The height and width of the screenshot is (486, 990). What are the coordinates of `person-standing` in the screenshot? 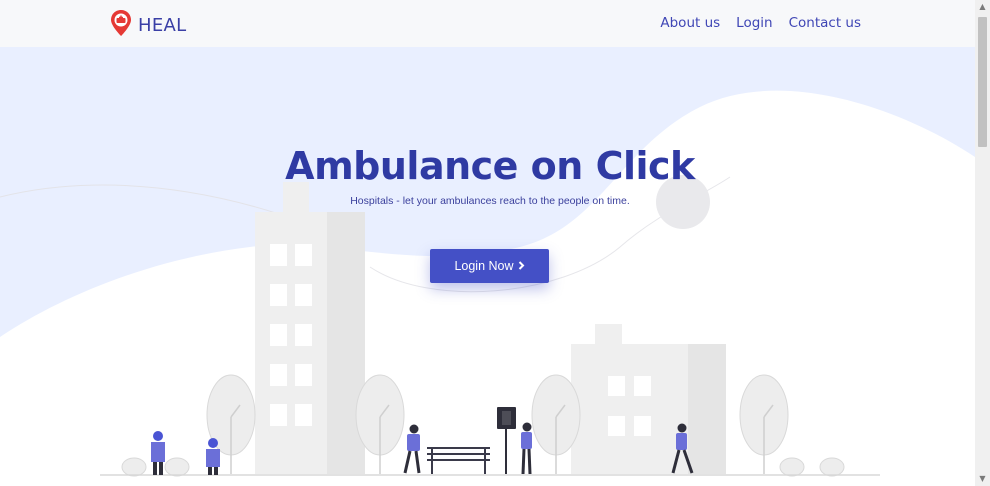 It's located at (526, 448).